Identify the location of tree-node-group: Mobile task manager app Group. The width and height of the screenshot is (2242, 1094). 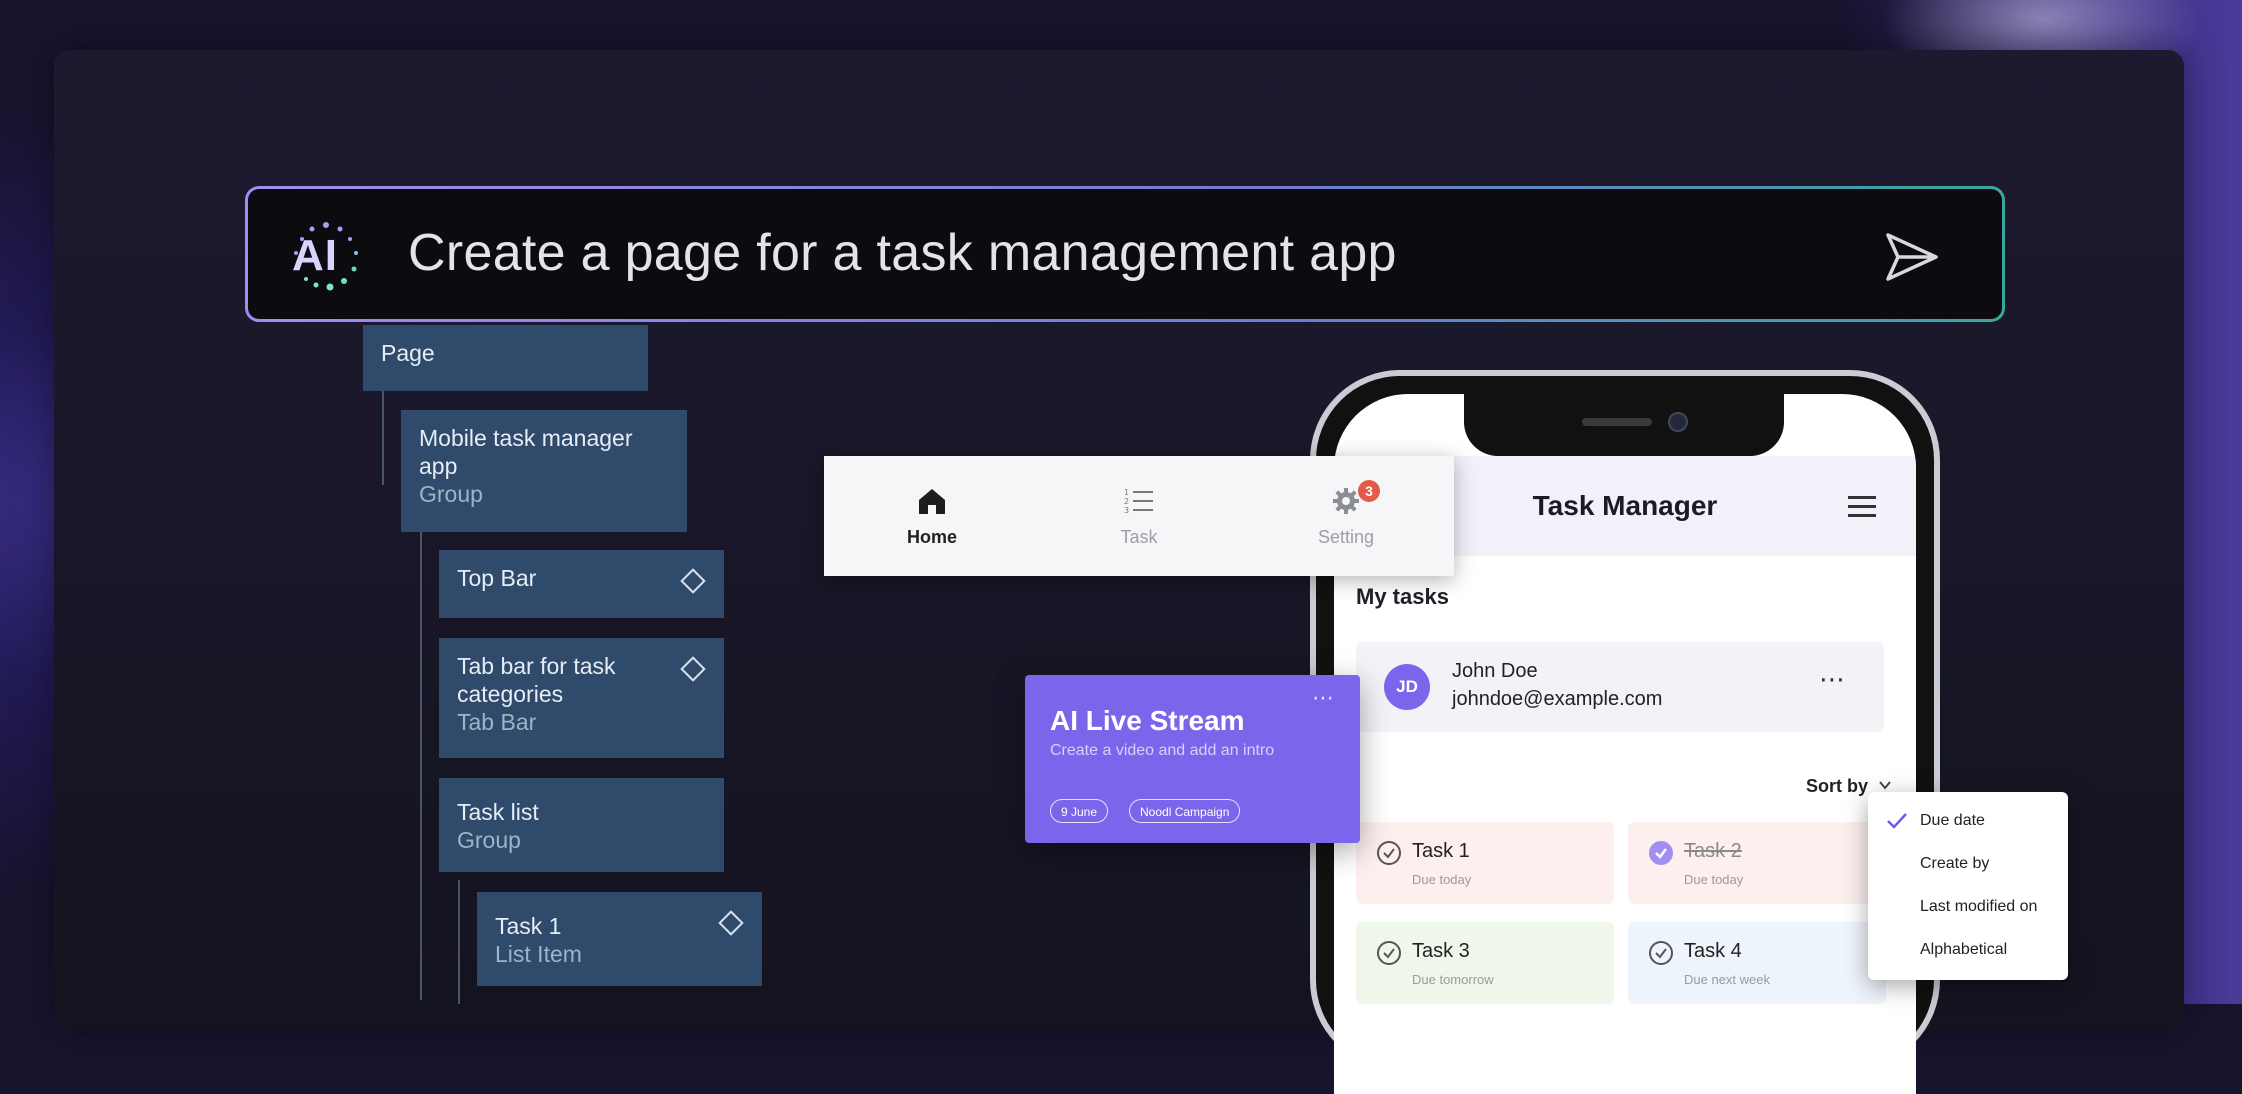
(544, 471).